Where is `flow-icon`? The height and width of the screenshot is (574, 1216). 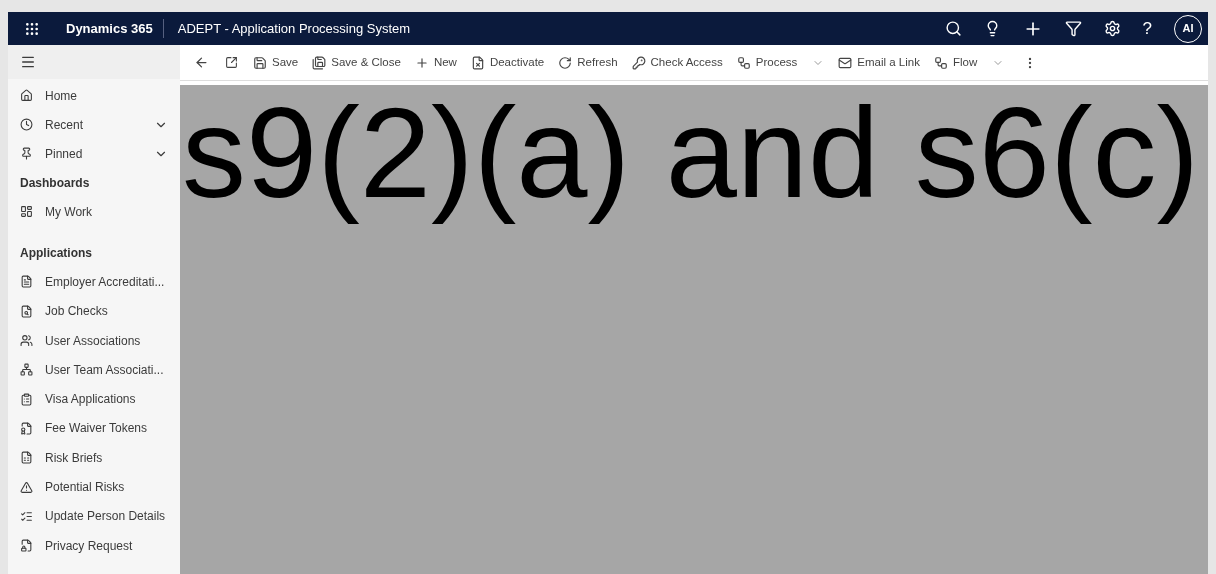
flow-icon is located at coordinates (940, 62).